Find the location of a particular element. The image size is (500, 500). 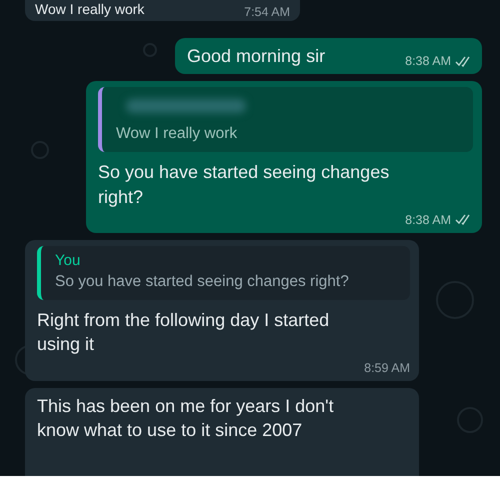

quote-author: You is located at coordinates (68, 260).